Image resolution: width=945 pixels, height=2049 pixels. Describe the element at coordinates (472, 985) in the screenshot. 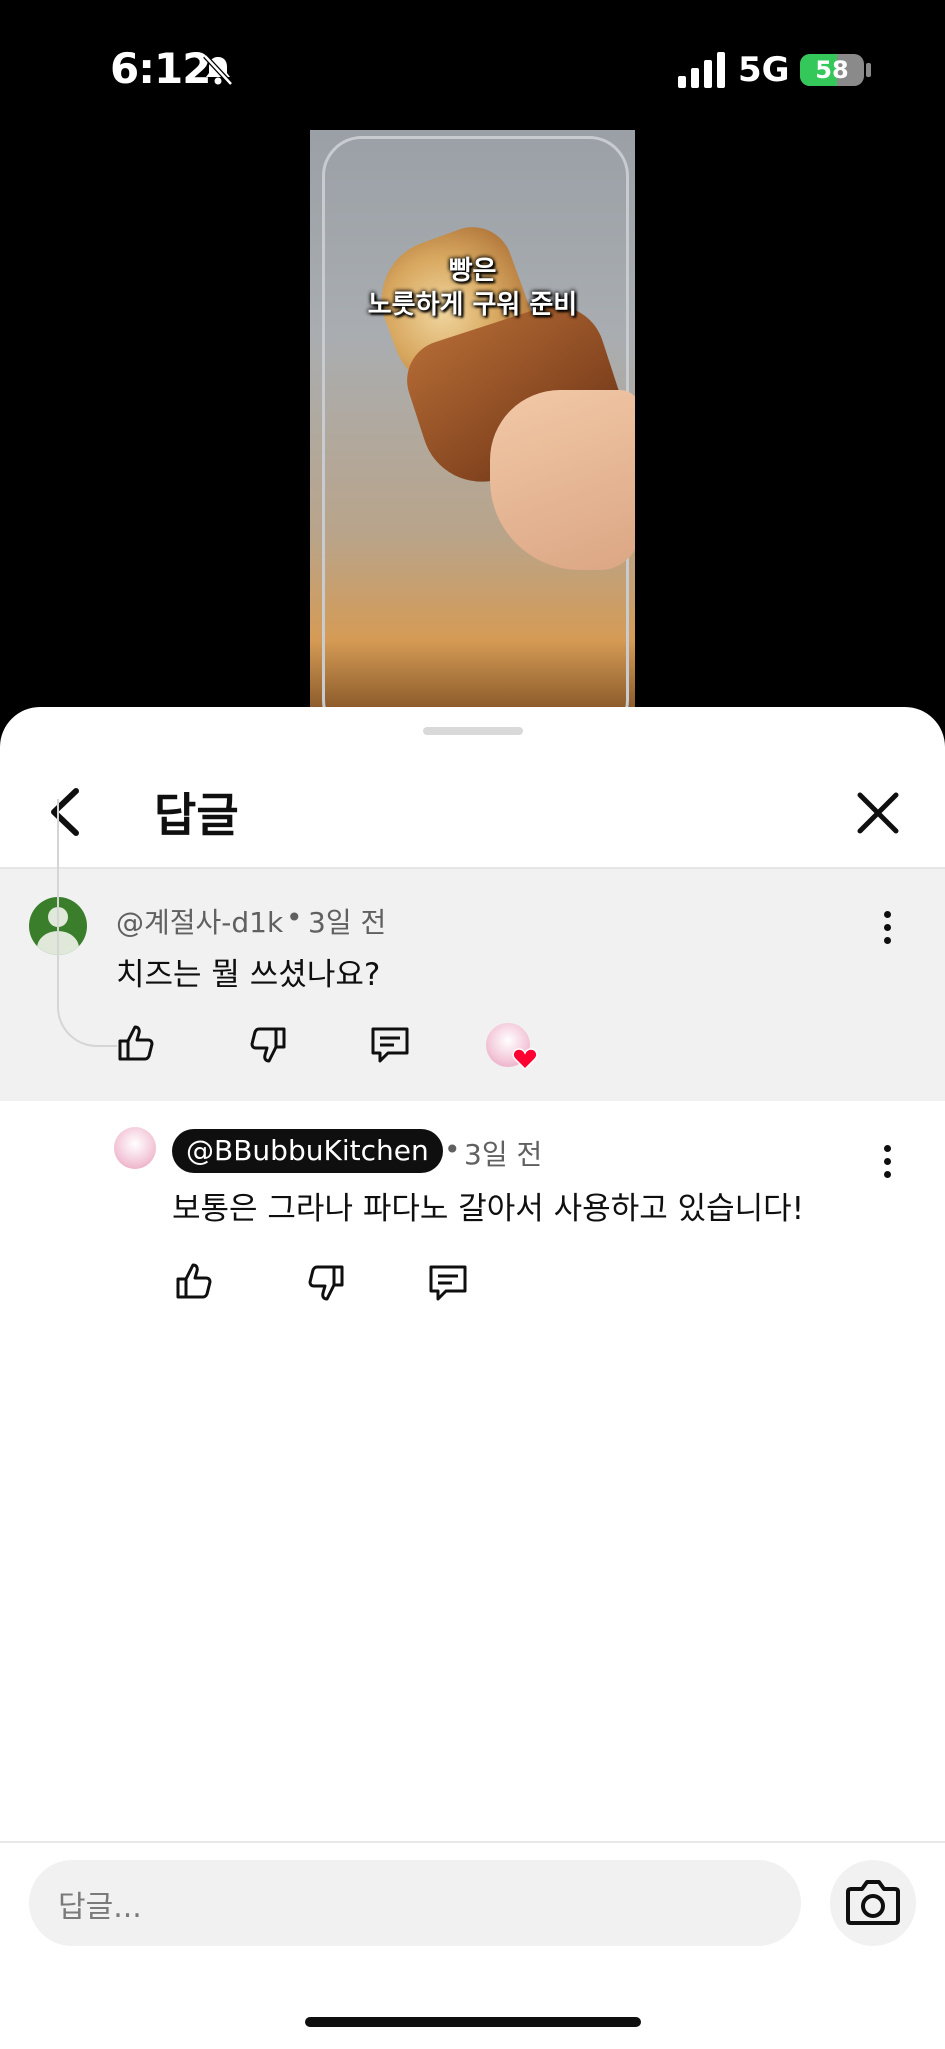

I see `parent-comment: @계절사-d1k • 3일 전 치즈는 뭘 쓰셨나요?` at that location.